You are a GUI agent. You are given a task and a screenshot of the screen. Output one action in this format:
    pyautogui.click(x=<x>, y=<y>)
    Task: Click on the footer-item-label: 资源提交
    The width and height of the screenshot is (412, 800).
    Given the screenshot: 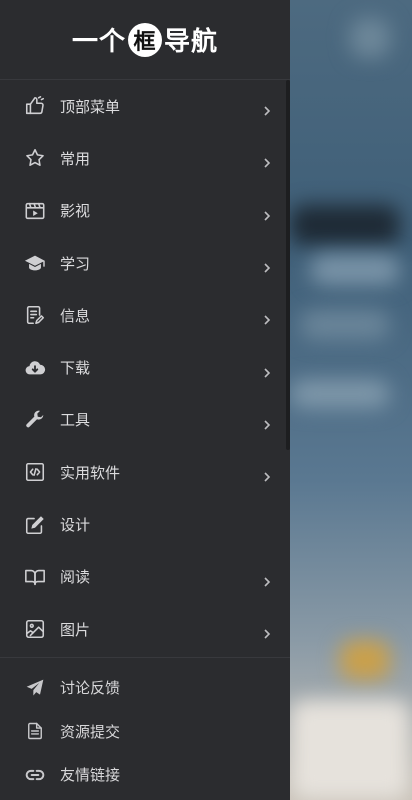 What is the action you would take?
    pyautogui.click(x=90, y=731)
    